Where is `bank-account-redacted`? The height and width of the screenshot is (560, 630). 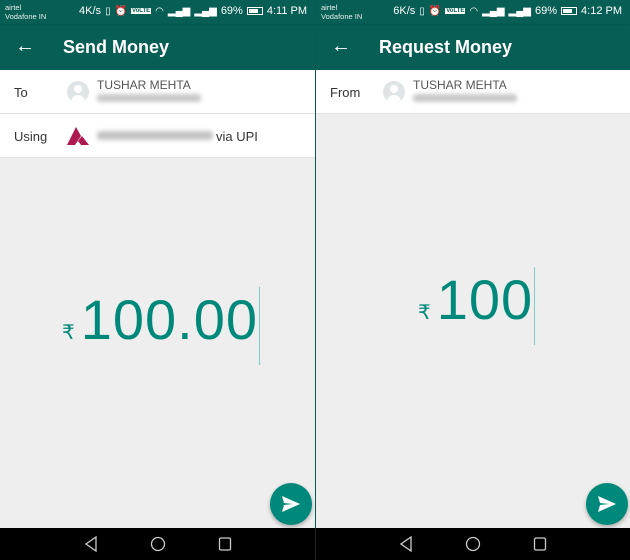
bank-account-redacted is located at coordinates (155, 135).